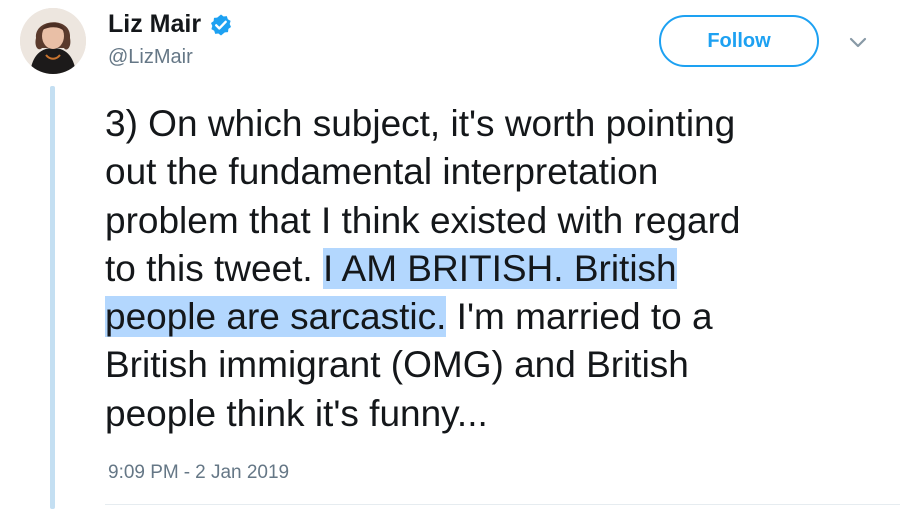 The image size is (900, 509). I want to click on tweet-timestamp: 9:09 PM - 2 Jan 2019, so click(198, 473).